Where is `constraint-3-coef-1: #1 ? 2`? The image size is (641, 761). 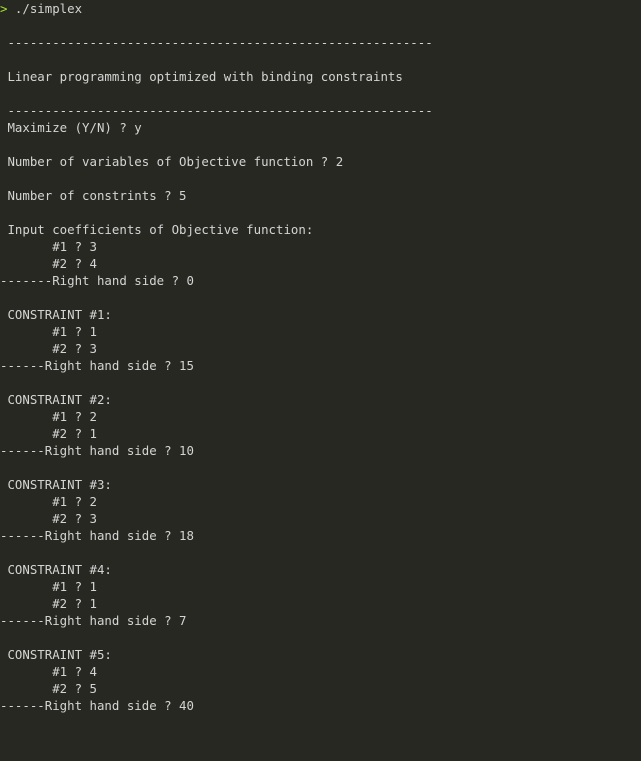 constraint-3-coef-1: #1 ? 2 is located at coordinates (48, 501).